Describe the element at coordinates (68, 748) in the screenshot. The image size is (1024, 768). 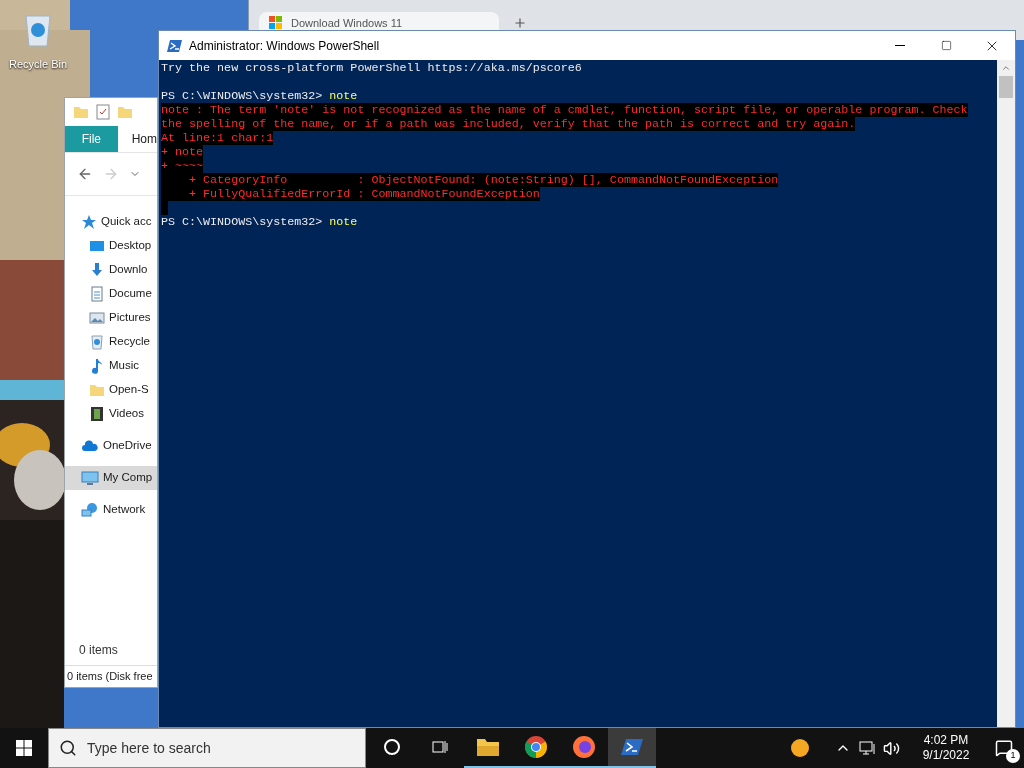
I see `search-icon` at that location.